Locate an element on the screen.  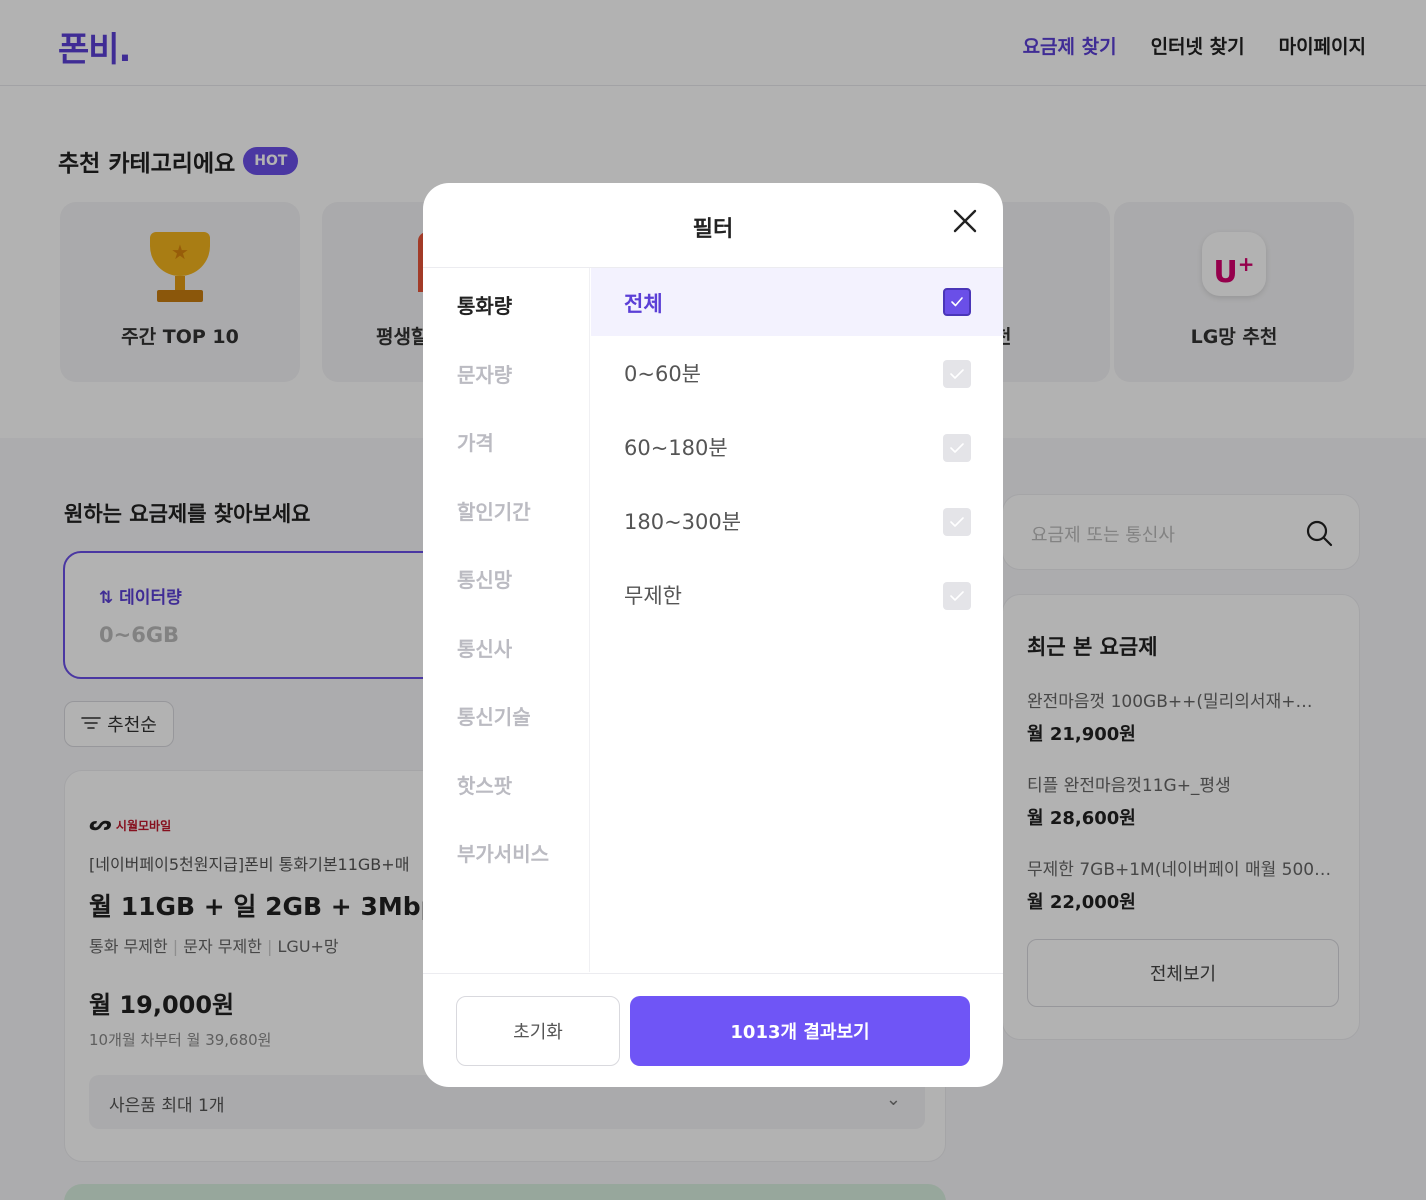
filter-category-network: 통신망 is located at coordinates (506, 576).